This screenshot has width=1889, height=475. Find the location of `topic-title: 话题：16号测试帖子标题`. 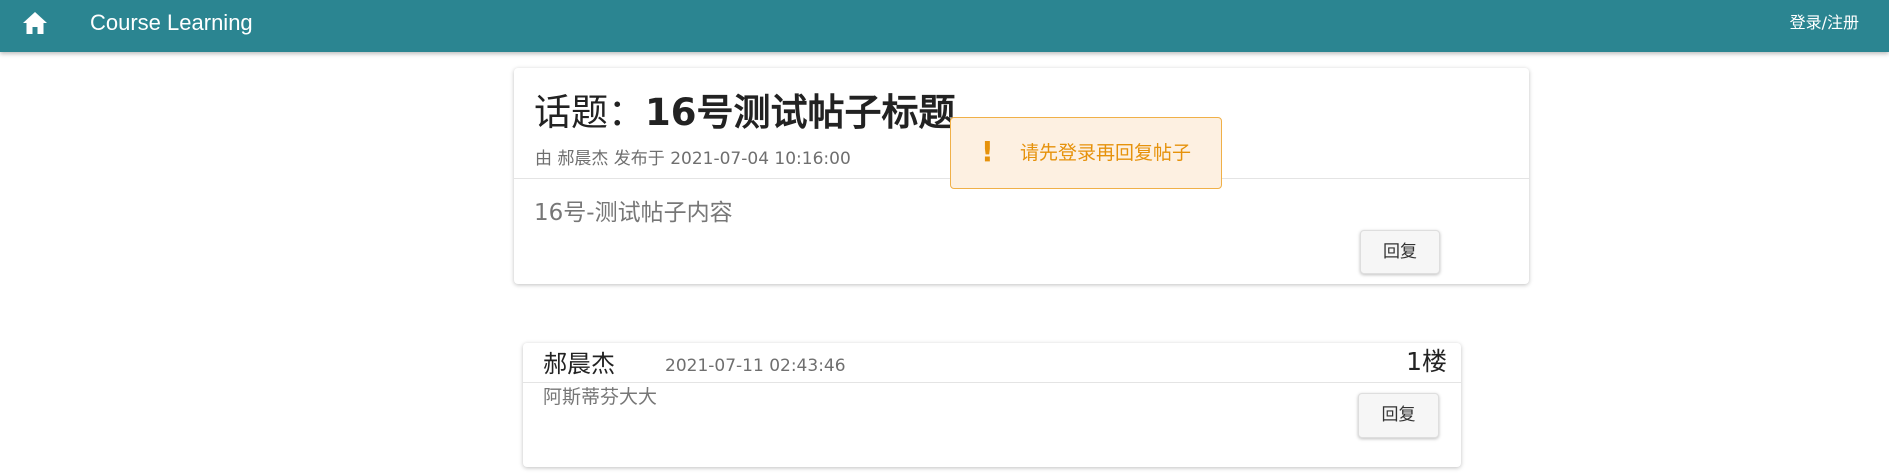

topic-title: 话题：16号测试帖子标题 is located at coordinates (745, 113).